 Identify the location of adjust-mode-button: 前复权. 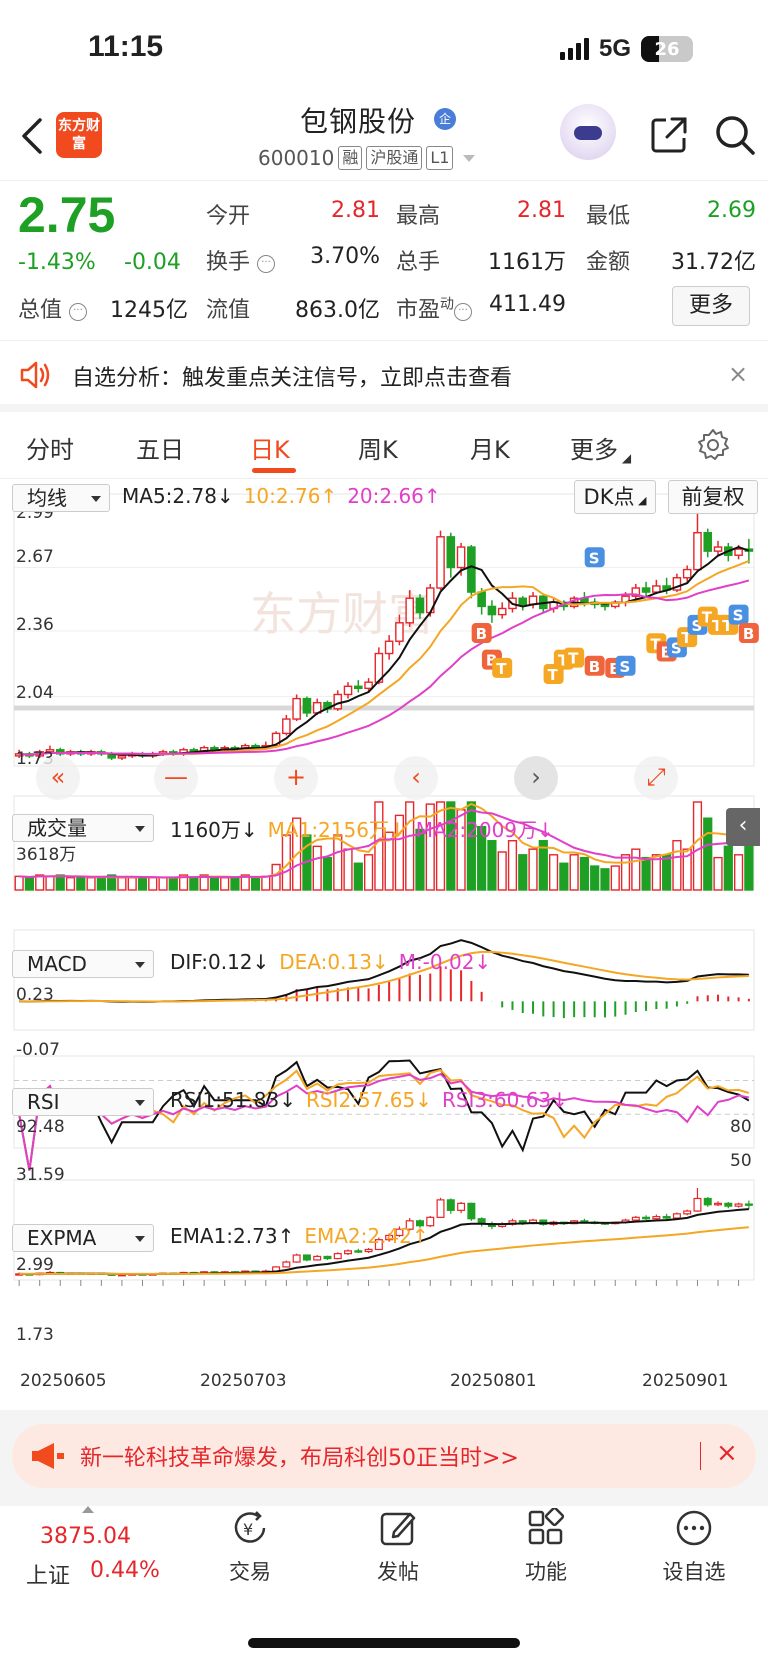
(713, 497).